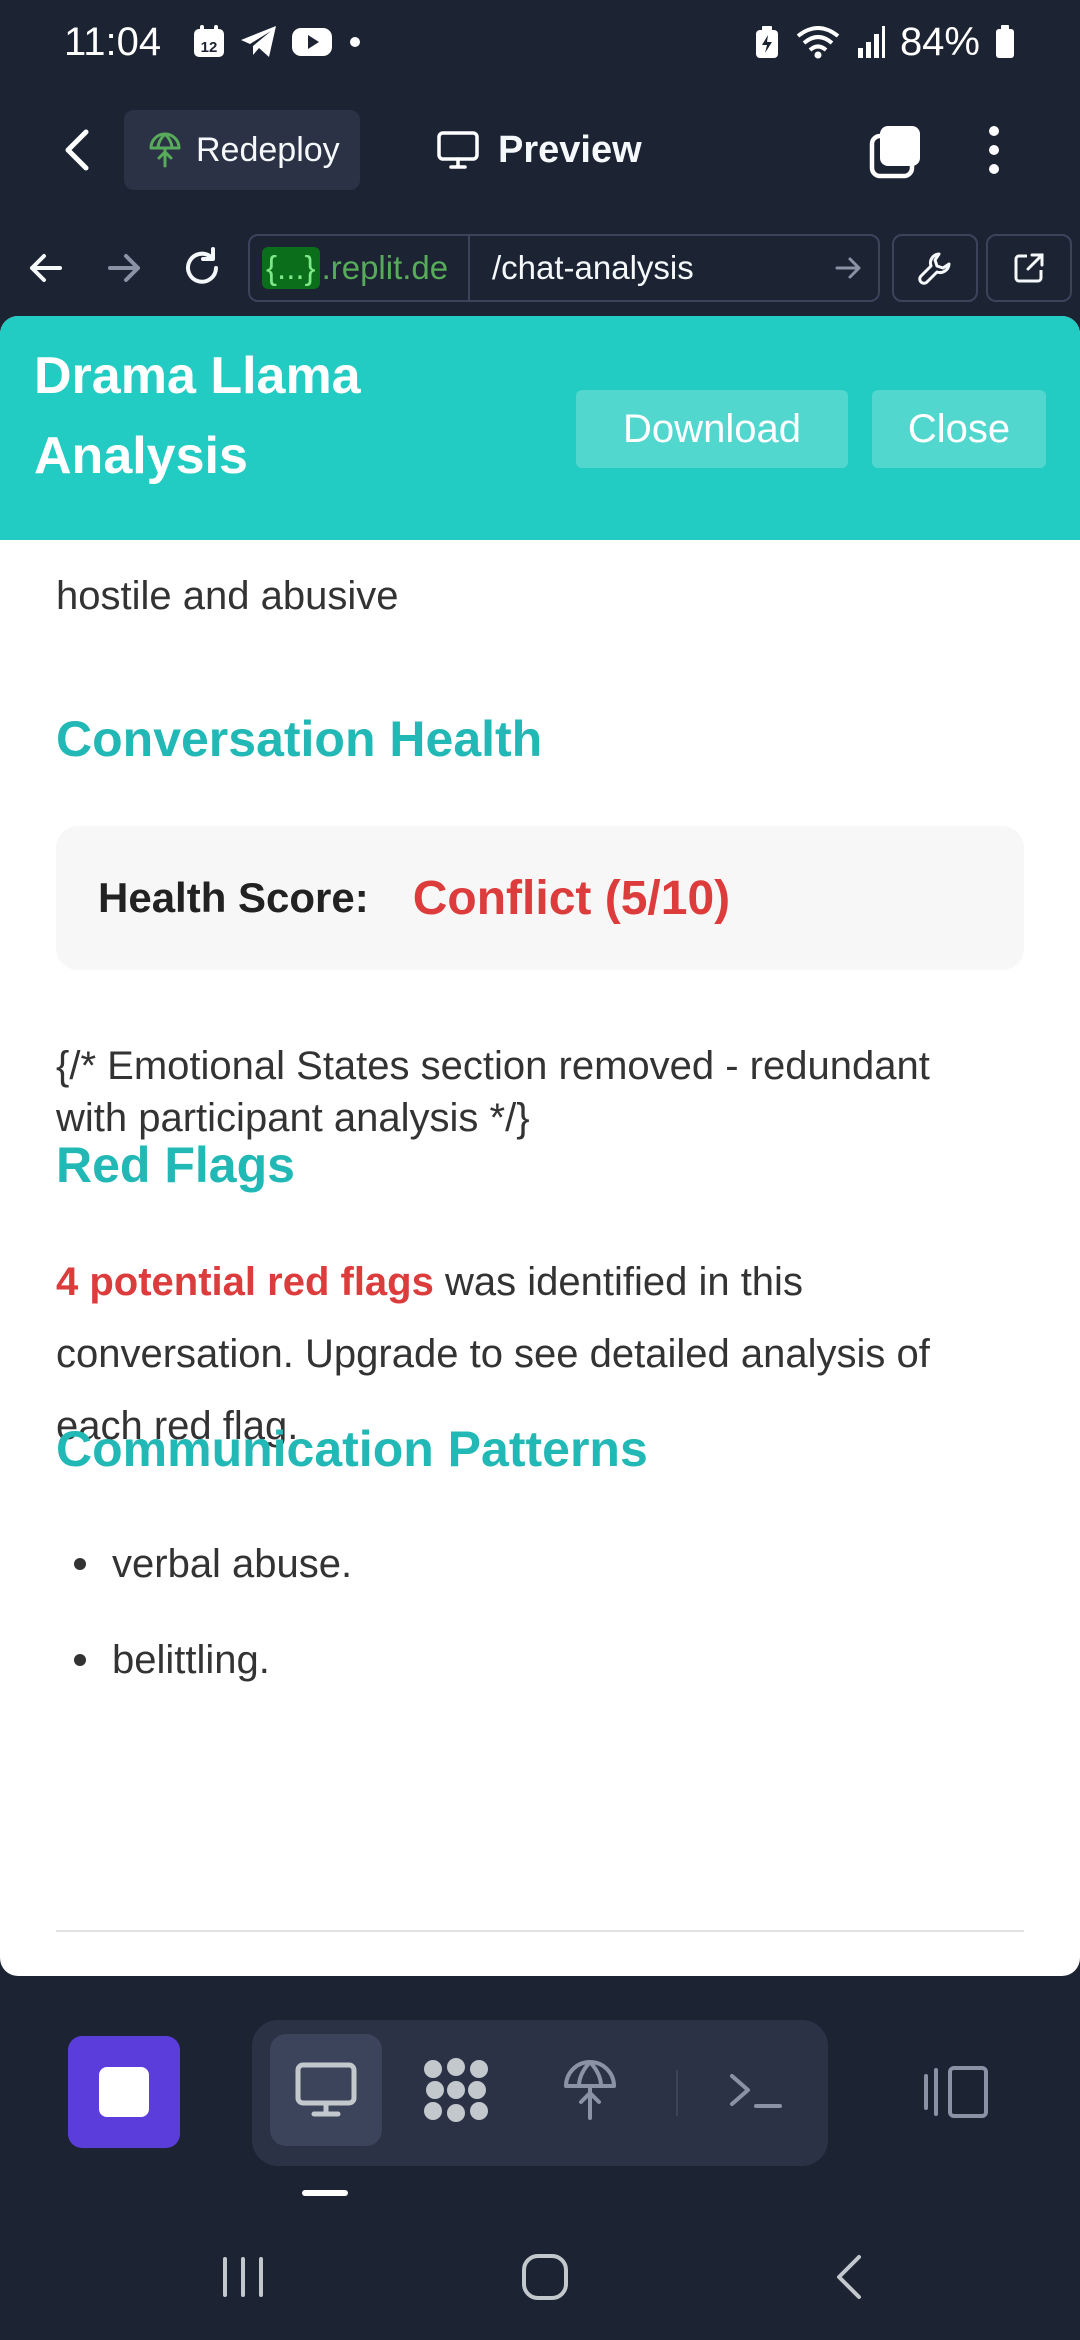  I want to click on stop-button, so click(124, 2092).